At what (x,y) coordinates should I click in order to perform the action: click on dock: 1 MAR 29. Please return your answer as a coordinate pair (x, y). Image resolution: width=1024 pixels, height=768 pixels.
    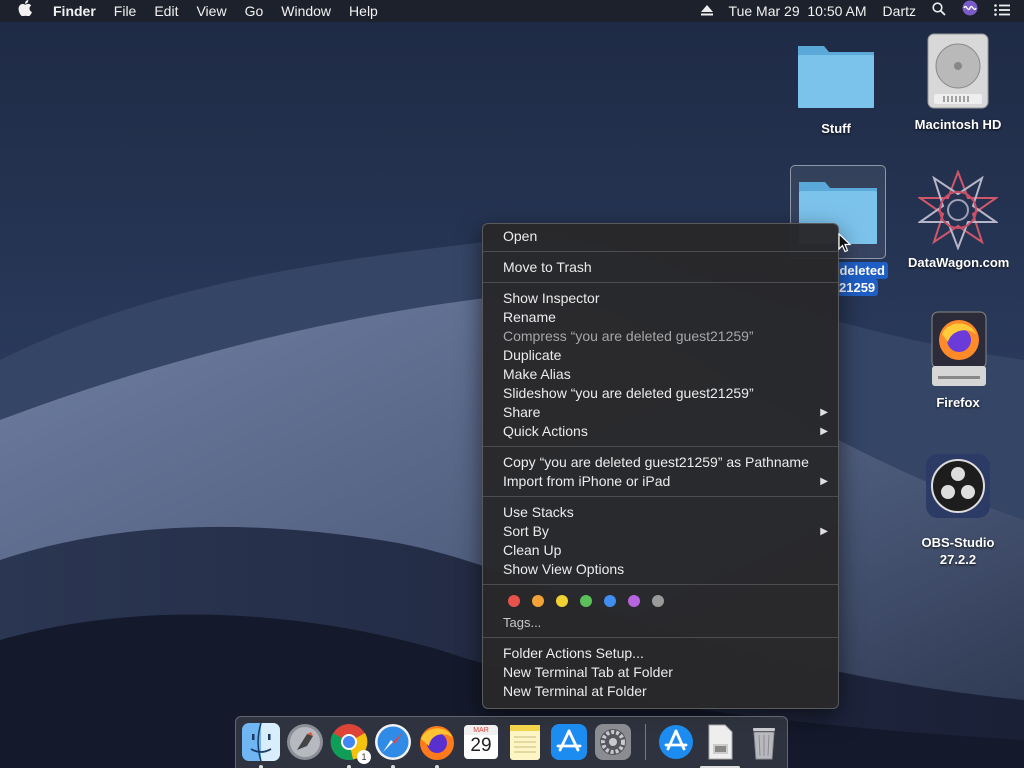
    Looking at the image, I should click on (511, 742).